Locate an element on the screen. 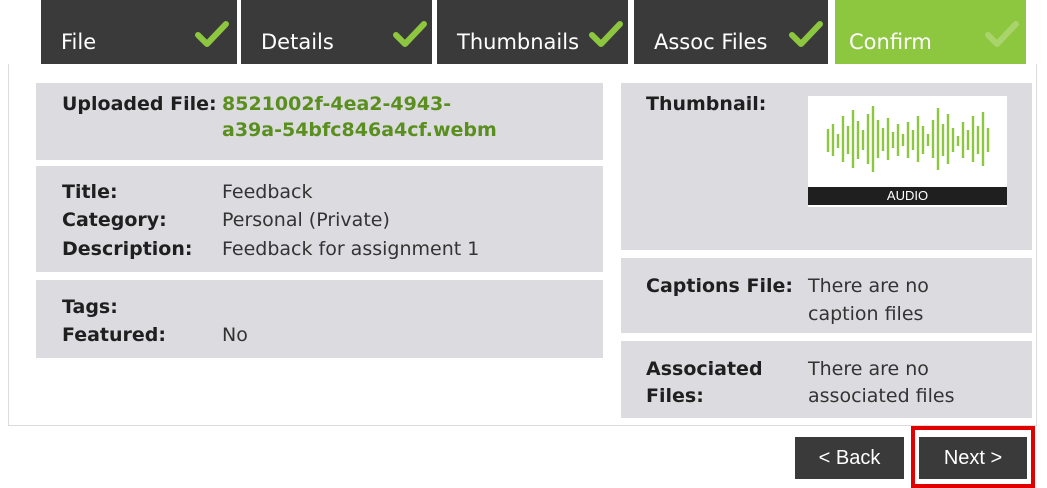 The height and width of the screenshot is (488, 1047). associated-files-label: Associated is located at coordinates (704, 369).